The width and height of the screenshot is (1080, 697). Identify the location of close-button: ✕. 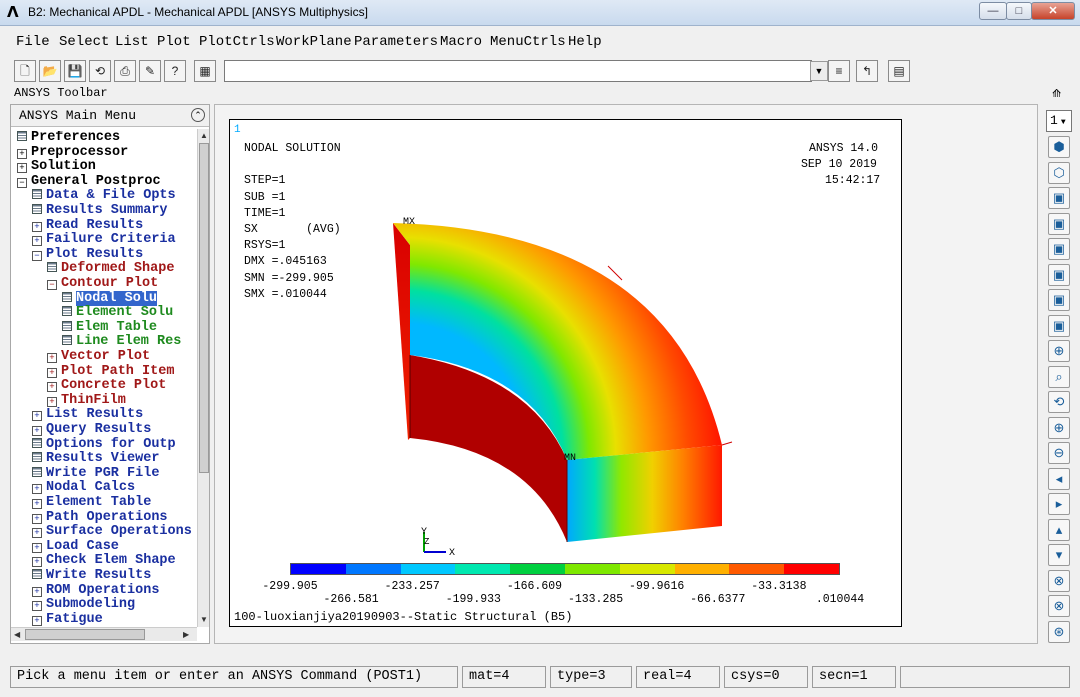
(1053, 11).